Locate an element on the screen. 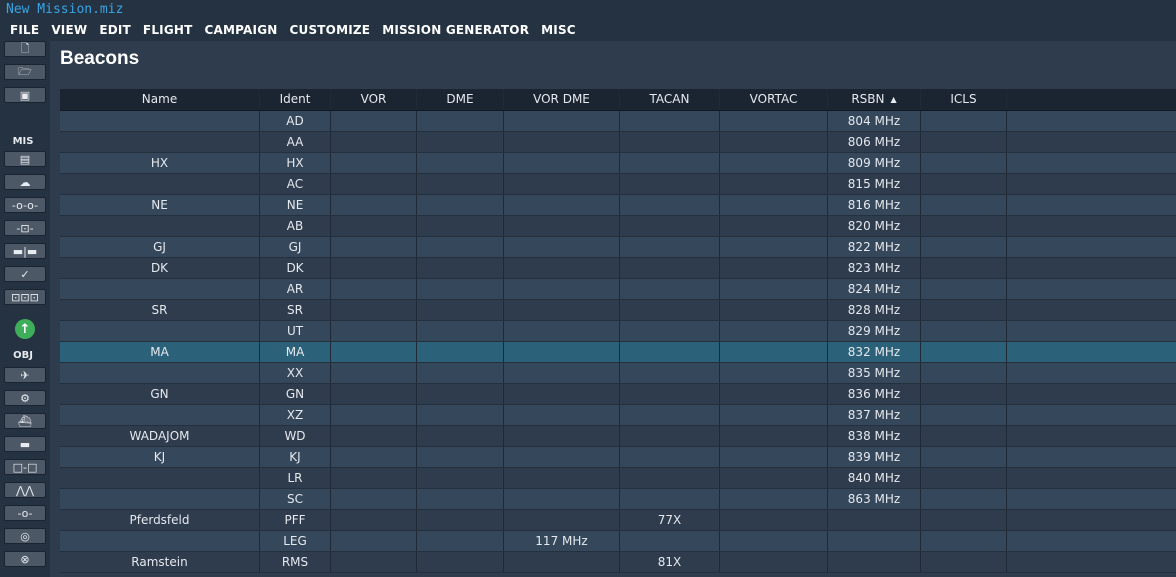 The width and height of the screenshot is (1176, 577). save-file-button: ▣ is located at coordinates (25, 95).